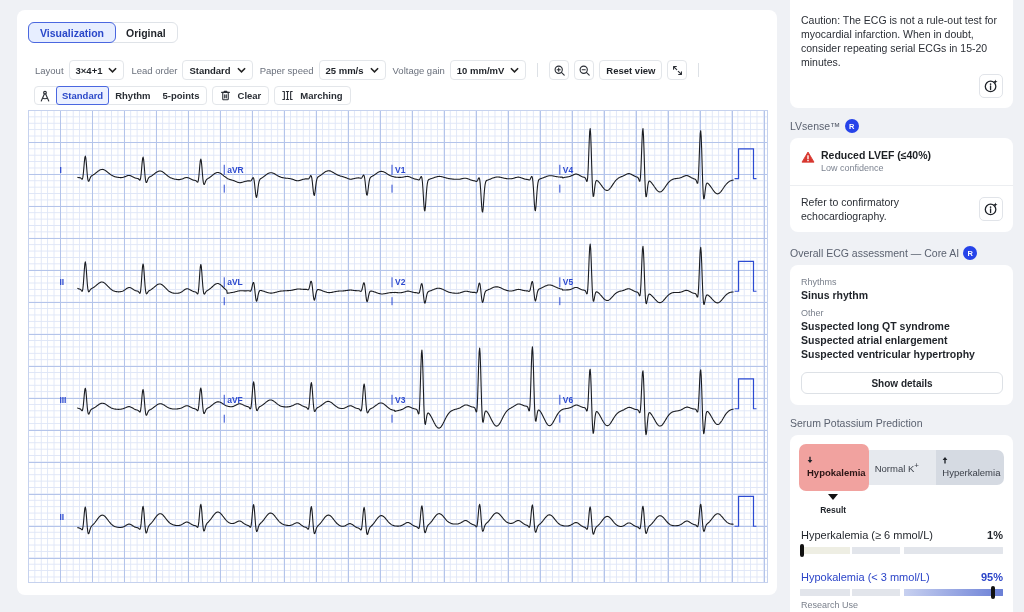 The height and width of the screenshot is (612, 1024). I want to click on finding-title: Reduced LVEF (≤40%), so click(876, 155).